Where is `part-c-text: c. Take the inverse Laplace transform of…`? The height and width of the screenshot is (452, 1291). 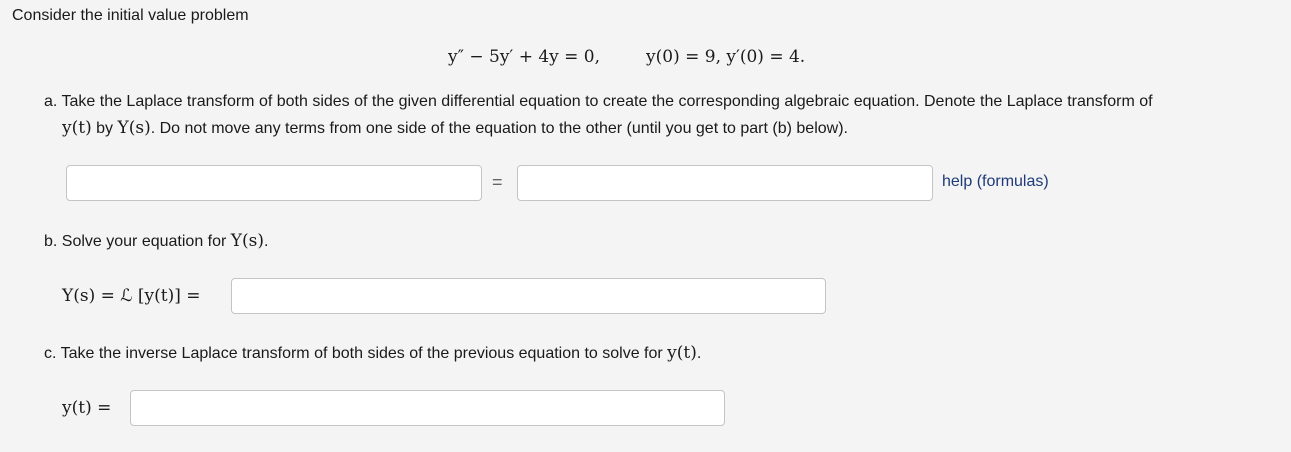
part-c-text: c. Take the inverse Laplace transform of… is located at coordinates (356, 353).